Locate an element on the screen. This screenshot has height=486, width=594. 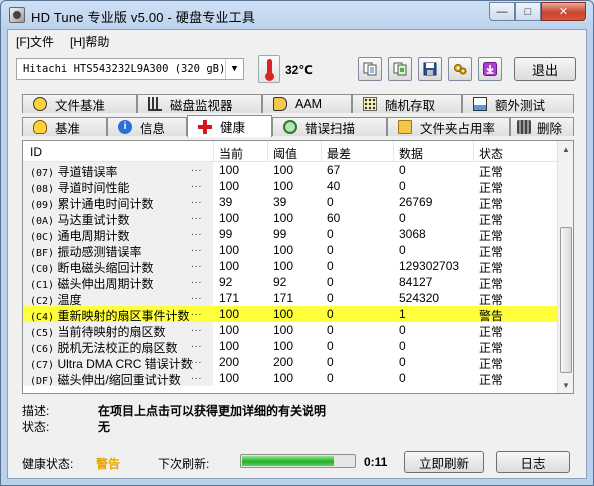
tab-aam: AAM is located at coordinates (307, 103).